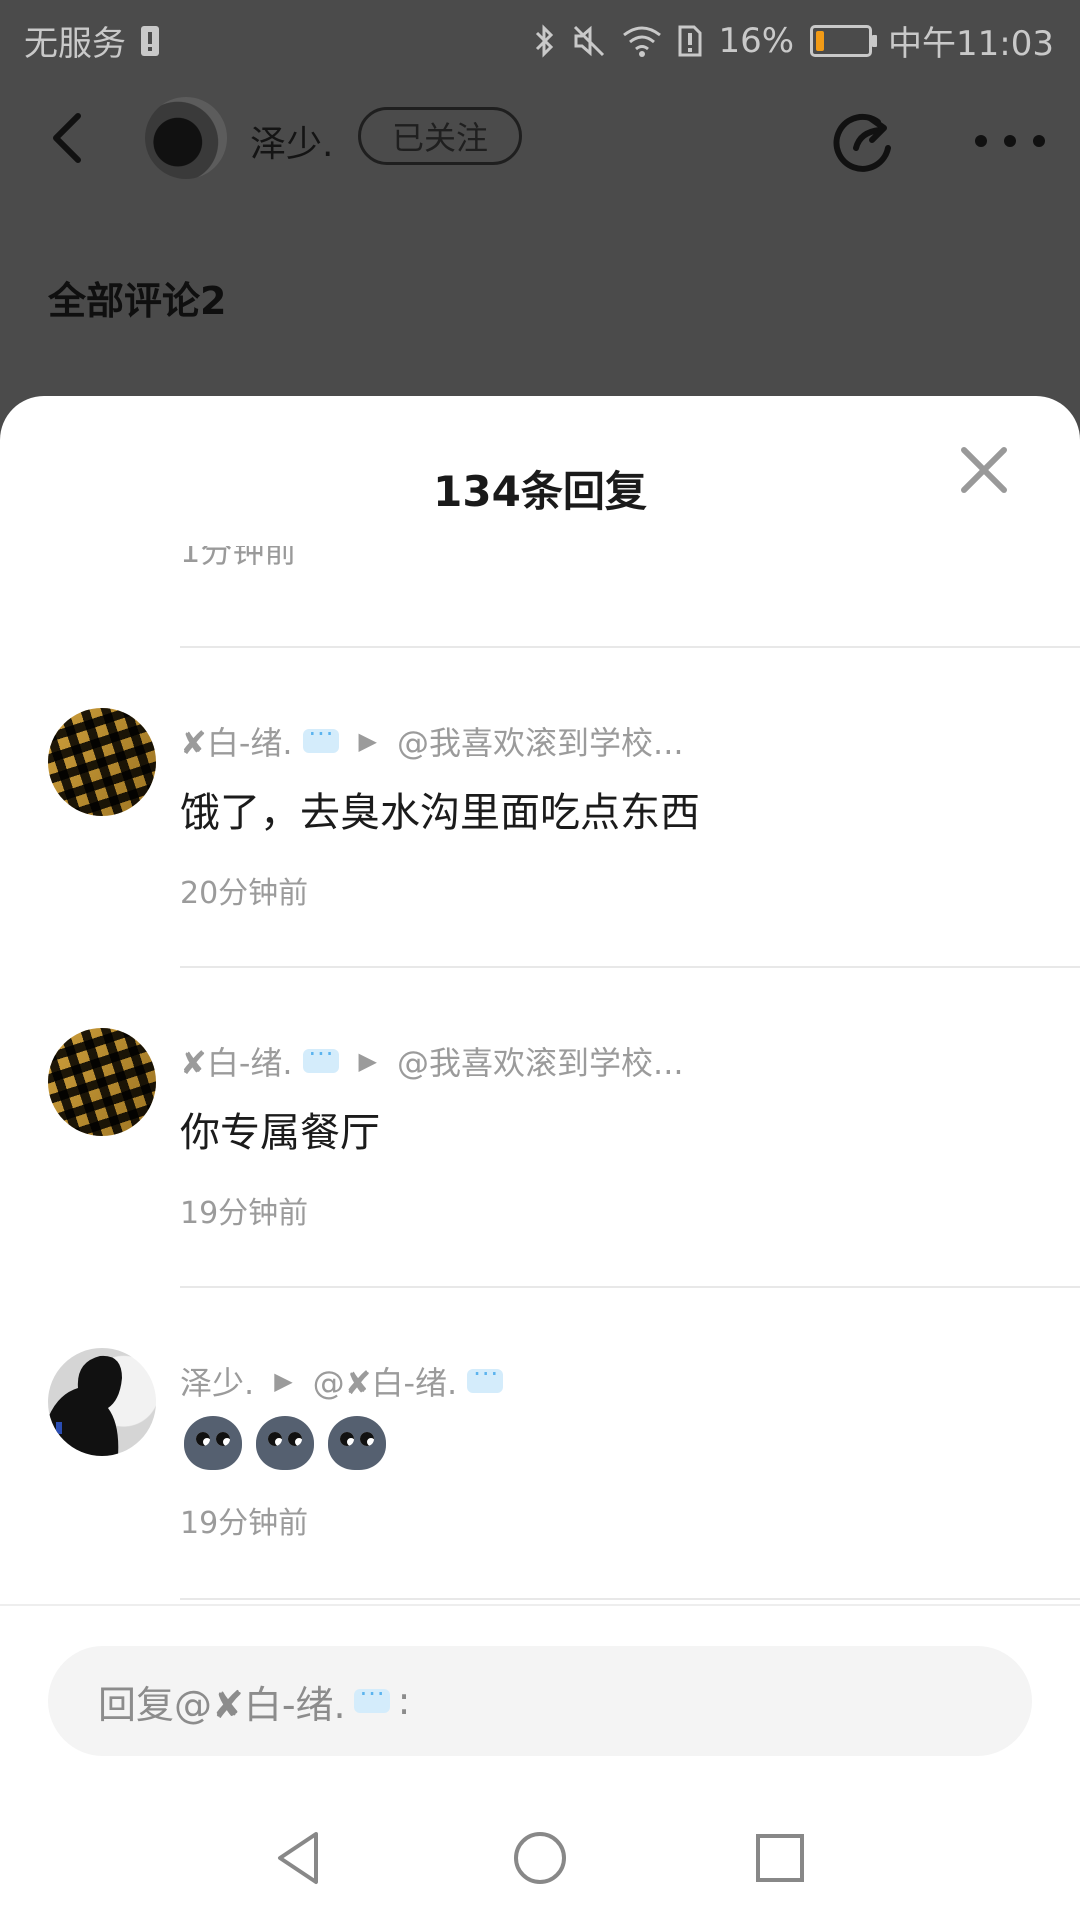  I want to click on battery-icon, so click(844, 40).